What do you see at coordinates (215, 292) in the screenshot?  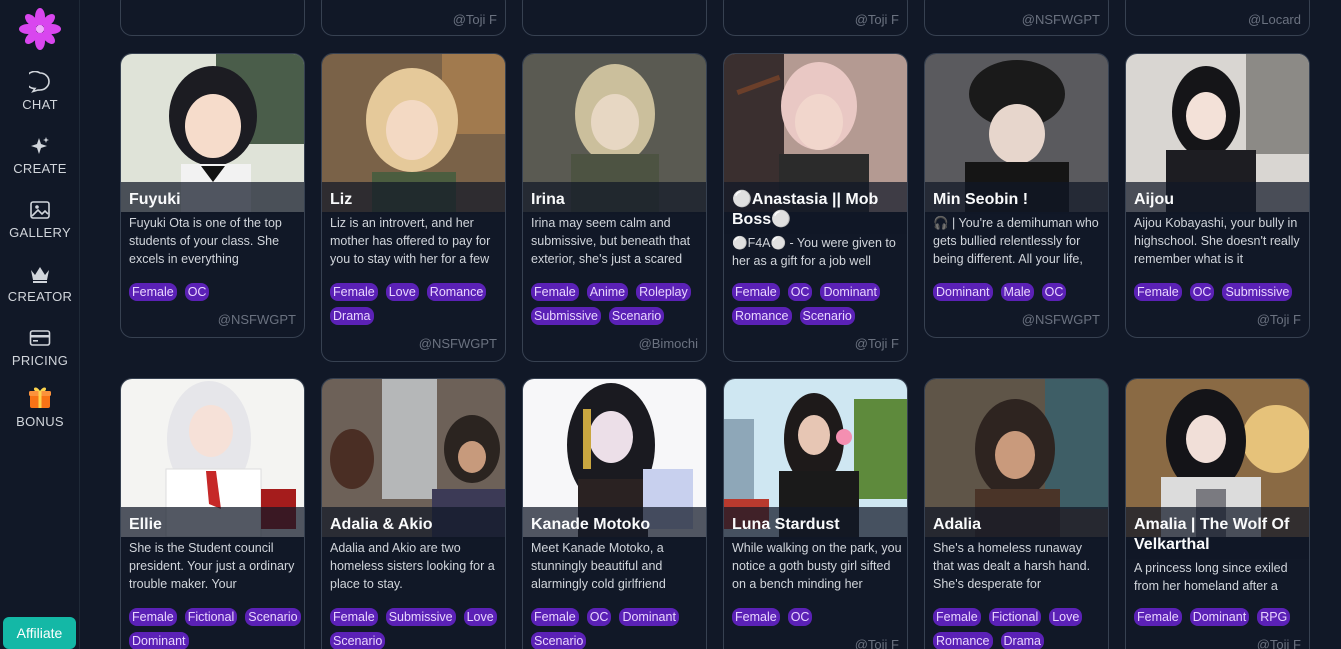 I see `card-tags: Female OC` at bounding box center [215, 292].